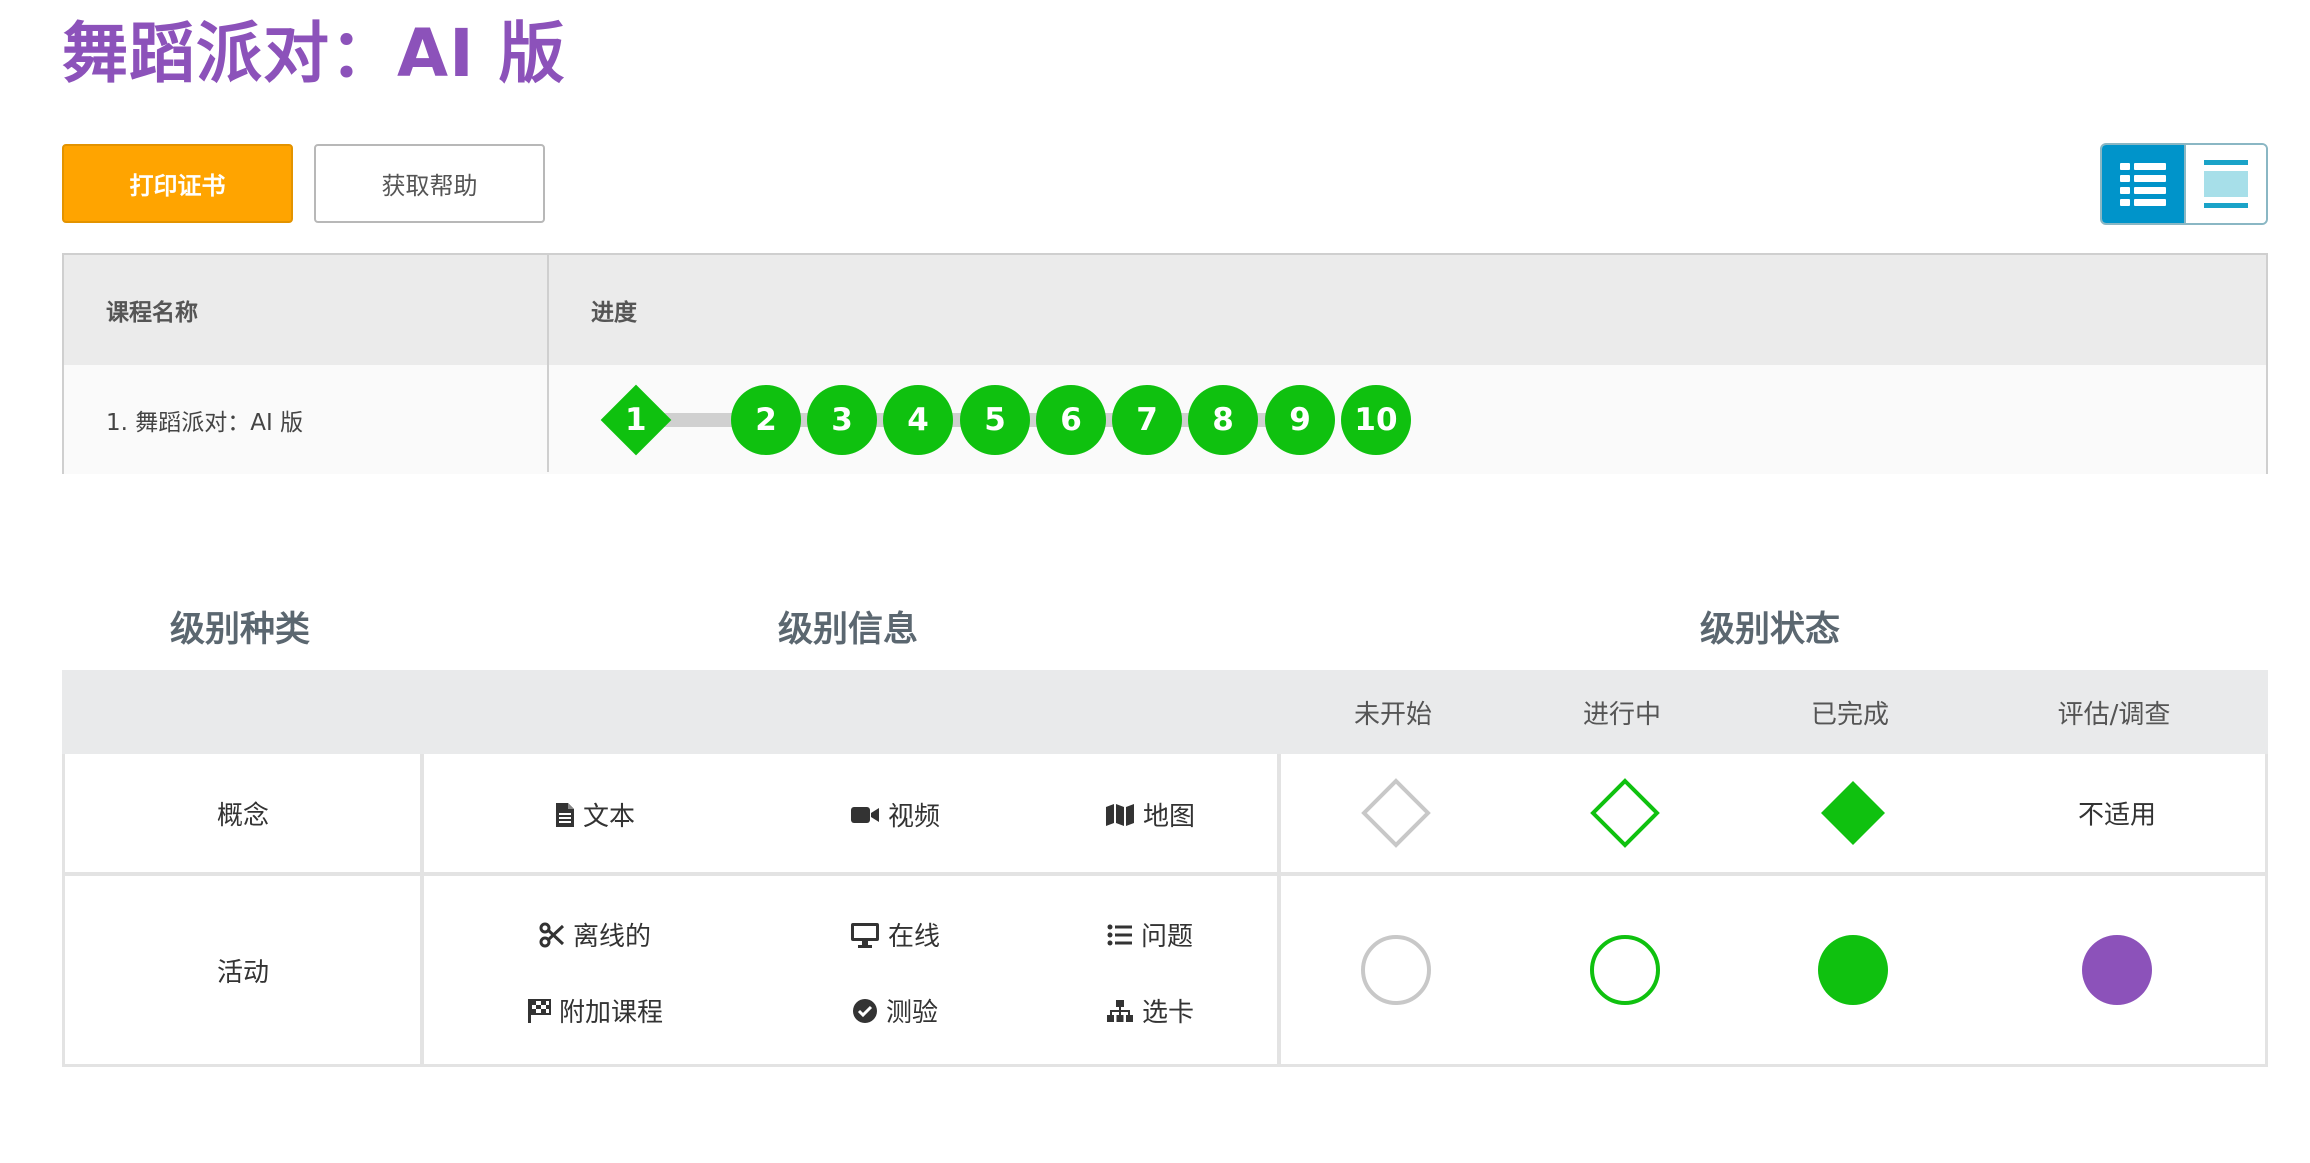 This screenshot has height=1163, width=2310. Describe the element at coordinates (864, 814) in the screenshot. I see `video-camera-icon` at that location.